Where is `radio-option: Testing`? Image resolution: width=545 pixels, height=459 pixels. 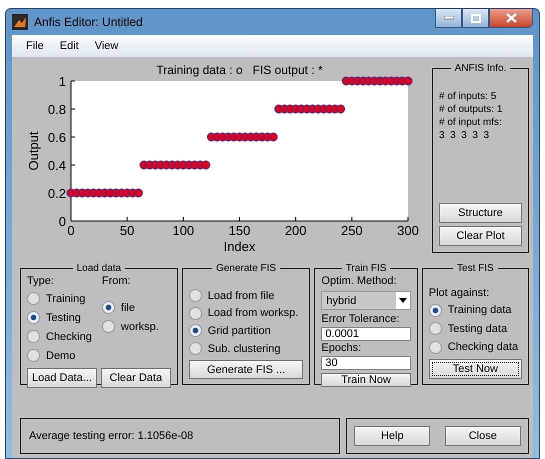
radio-option: Testing is located at coordinates (61, 317).